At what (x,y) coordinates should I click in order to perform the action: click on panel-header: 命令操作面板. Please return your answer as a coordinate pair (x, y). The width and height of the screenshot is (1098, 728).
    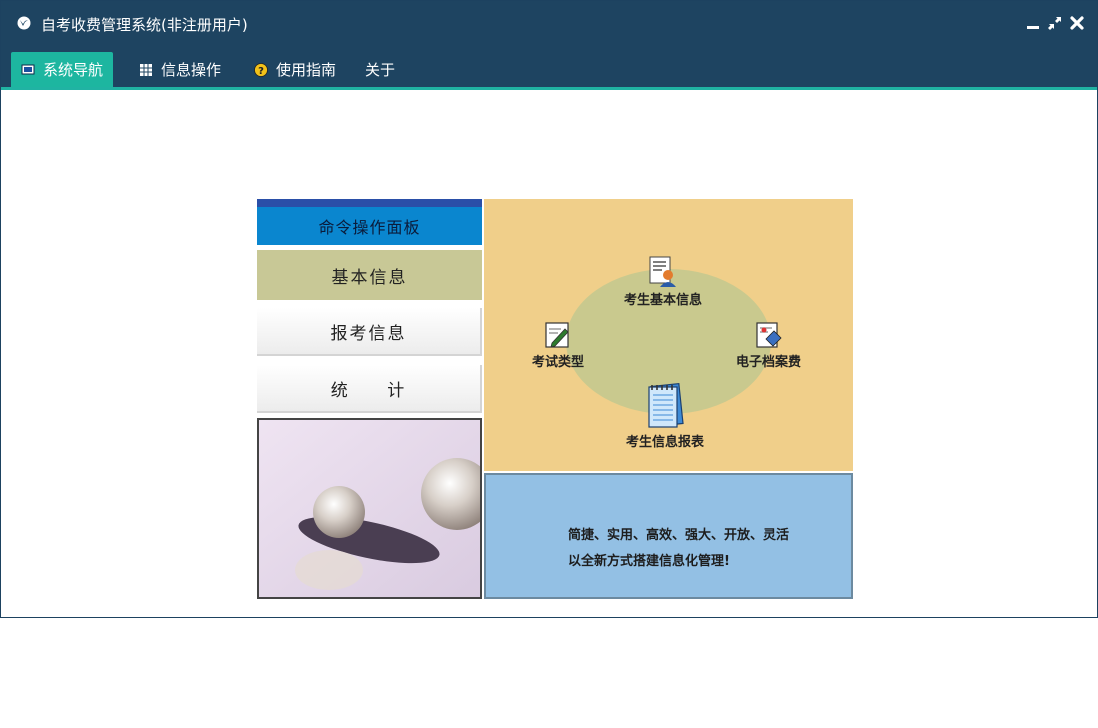
    Looking at the image, I should click on (369, 222).